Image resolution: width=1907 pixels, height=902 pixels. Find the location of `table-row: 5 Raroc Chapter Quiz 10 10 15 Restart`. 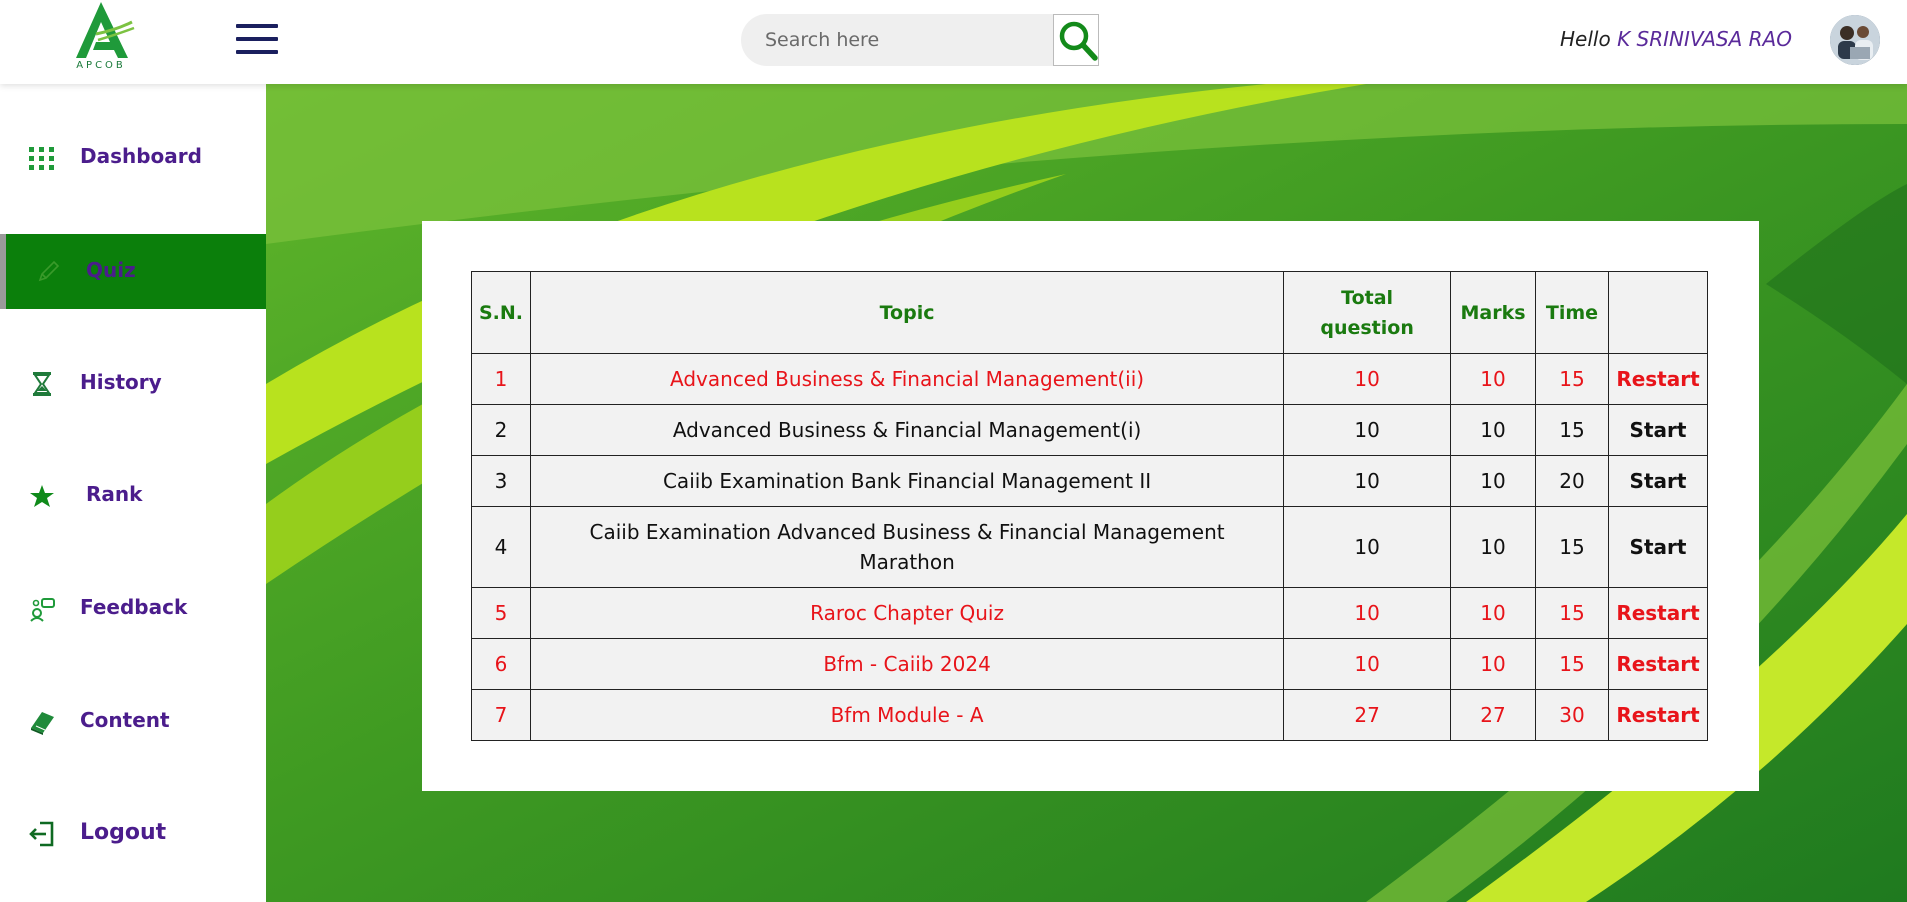

table-row: 5 Raroc Chapter Quiz 10 10 15 Restart is located at coordinates (1090, 613).